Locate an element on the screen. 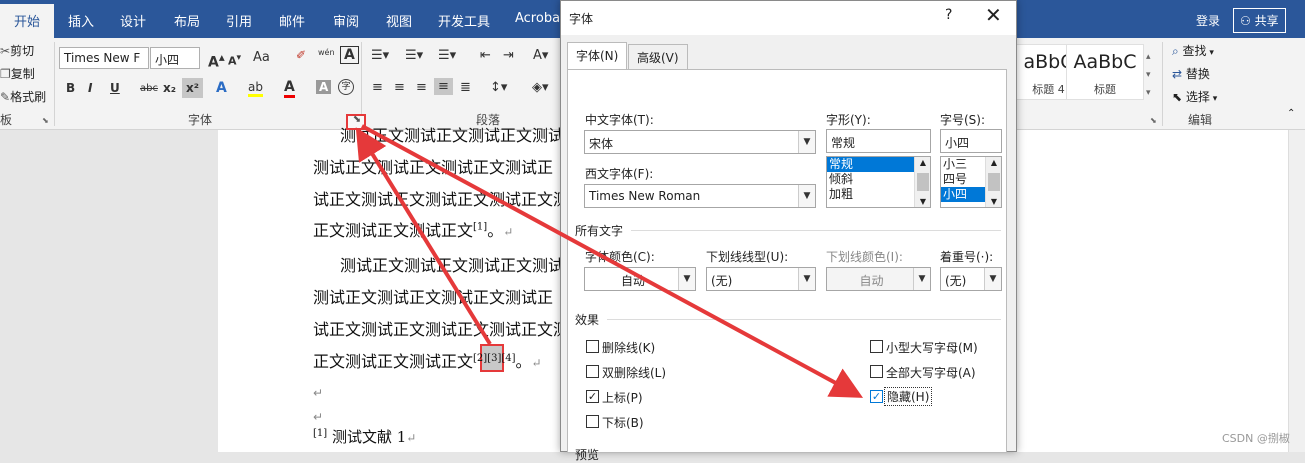 The width and height of the screenshot is (1305, 463). arrow-to-launcher is located at coordinates (423, 236).